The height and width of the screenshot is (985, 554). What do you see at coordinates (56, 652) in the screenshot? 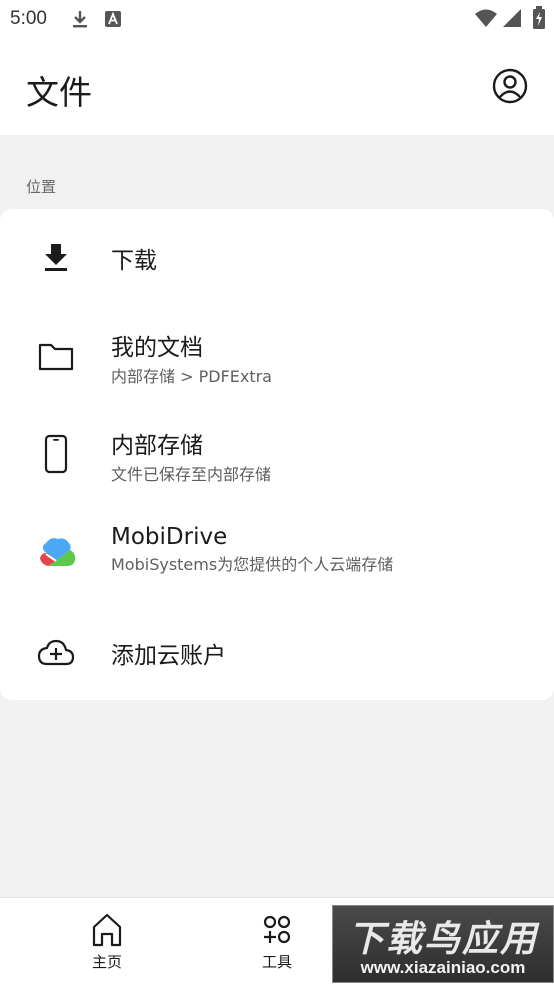
I see `cloud-add-icon` at bounding box center [56, 652].